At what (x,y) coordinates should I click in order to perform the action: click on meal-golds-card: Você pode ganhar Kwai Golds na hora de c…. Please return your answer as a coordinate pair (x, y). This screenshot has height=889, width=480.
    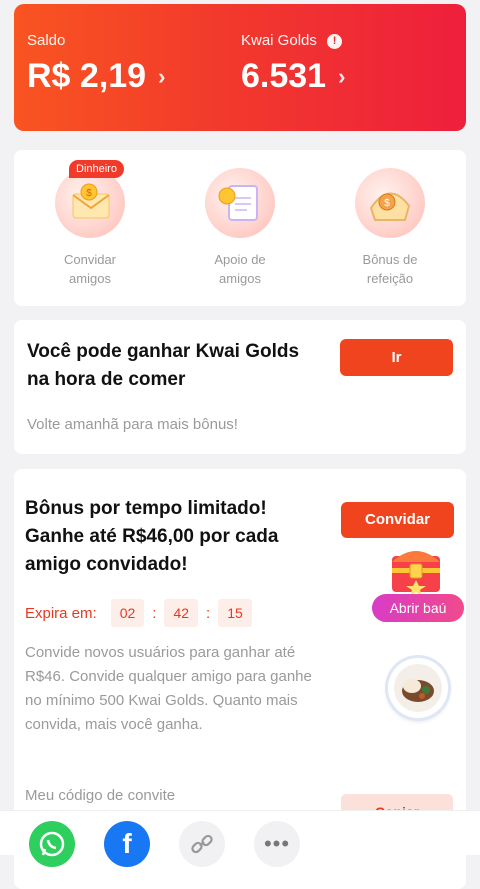
    Looking at the image, I should click on (240, 387).